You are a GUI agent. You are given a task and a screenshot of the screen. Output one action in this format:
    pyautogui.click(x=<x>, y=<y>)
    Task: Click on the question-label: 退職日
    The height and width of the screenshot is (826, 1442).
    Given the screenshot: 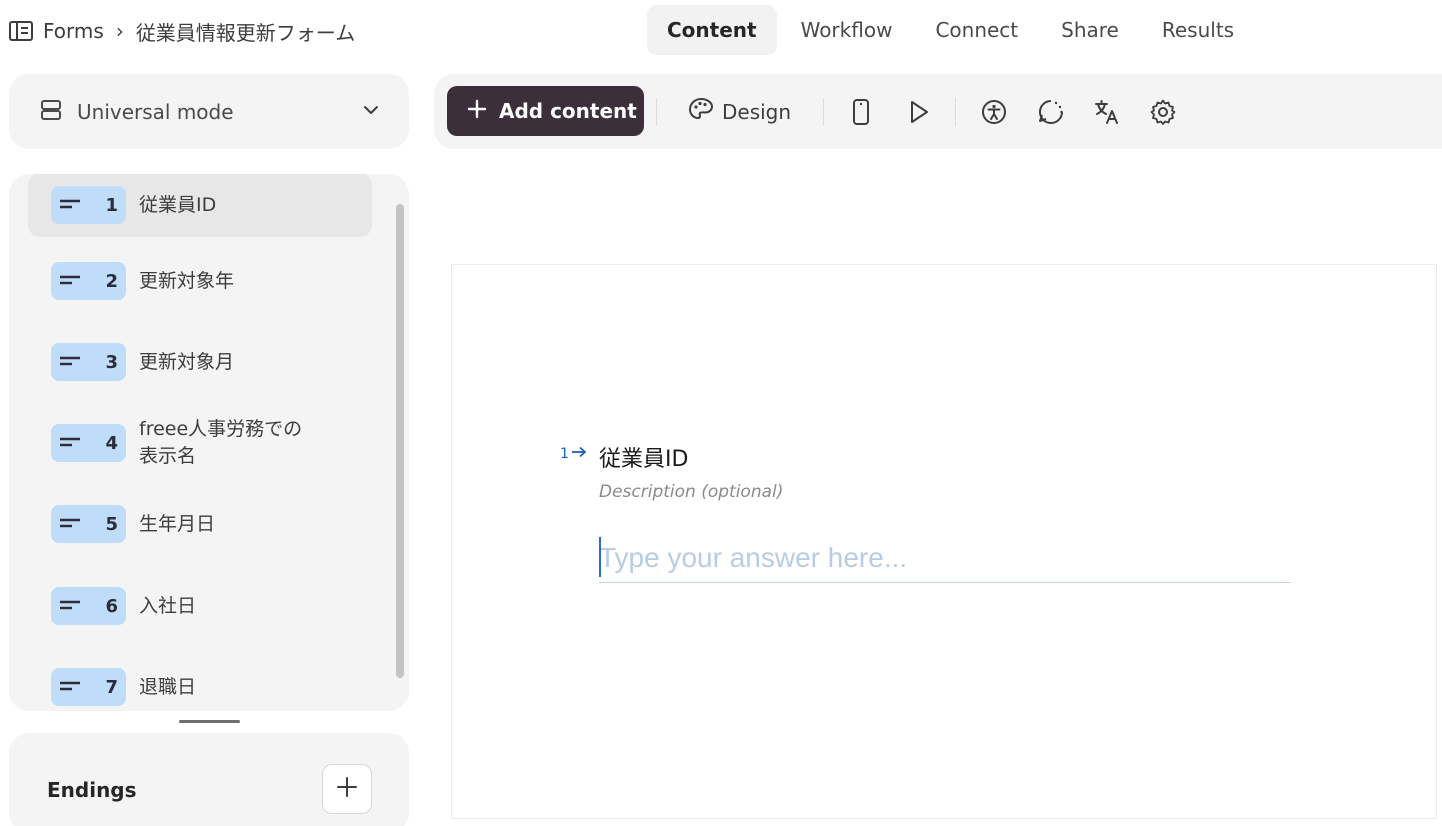 What is the action you would take?
    pyautogui.click(x=168, y=686)
    